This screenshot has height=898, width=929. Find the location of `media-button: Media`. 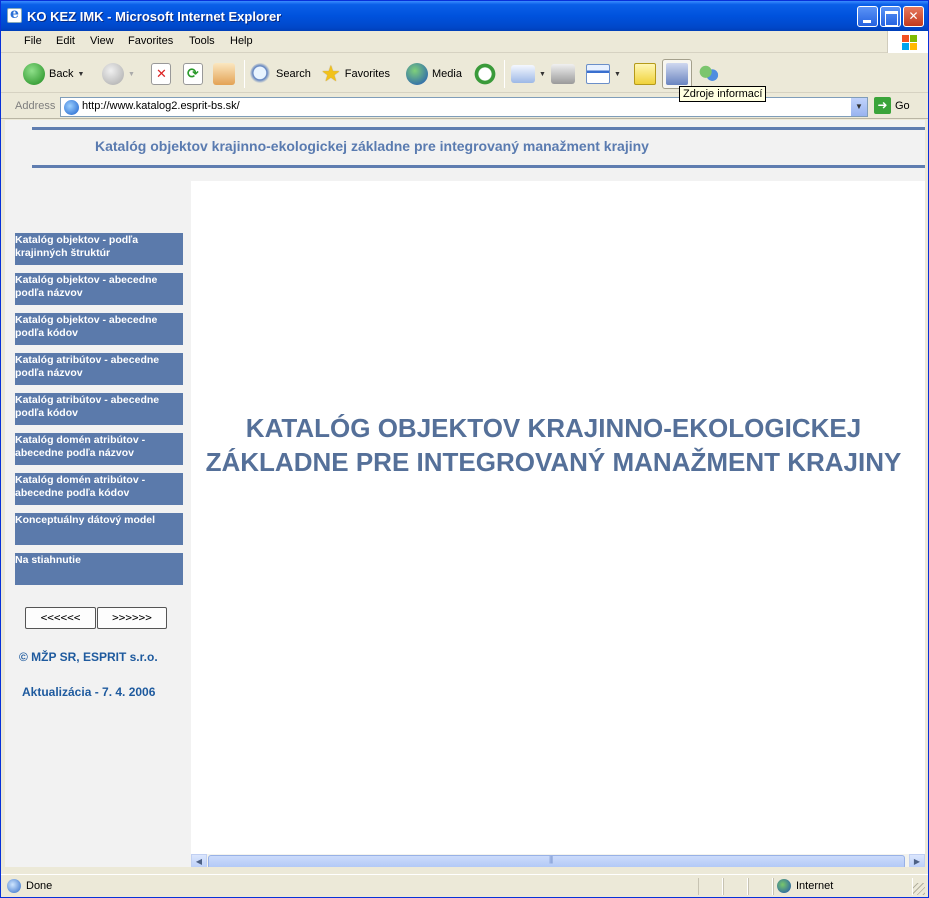

media-button: Media is located at coordinates (434, 74).